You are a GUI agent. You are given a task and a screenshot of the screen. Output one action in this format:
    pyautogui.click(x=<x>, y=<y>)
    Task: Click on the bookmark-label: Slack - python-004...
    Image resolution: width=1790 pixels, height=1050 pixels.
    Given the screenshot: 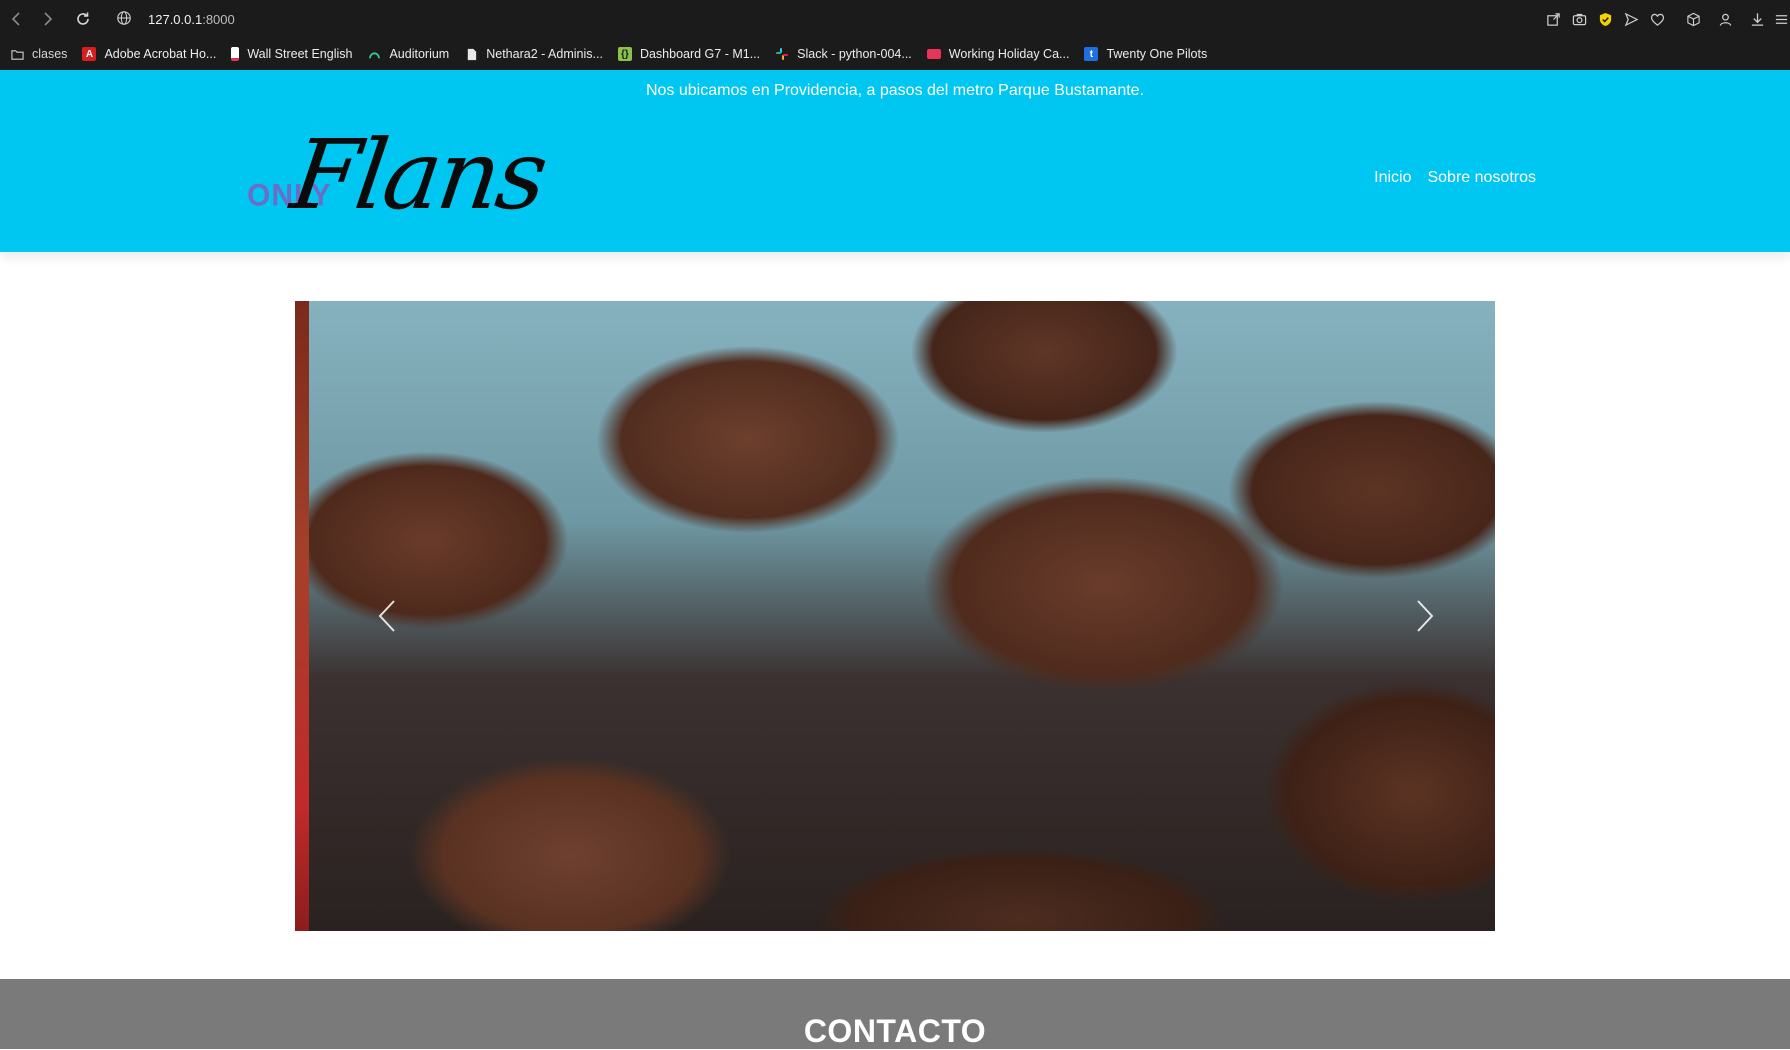 What is the action you would take?
    pyautogui.click(x=854, y=54)
    